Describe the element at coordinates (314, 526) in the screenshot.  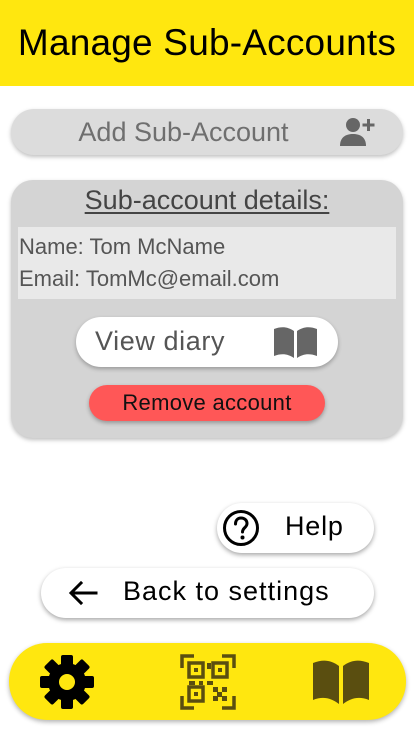
I see `help-label: Help` at that location.